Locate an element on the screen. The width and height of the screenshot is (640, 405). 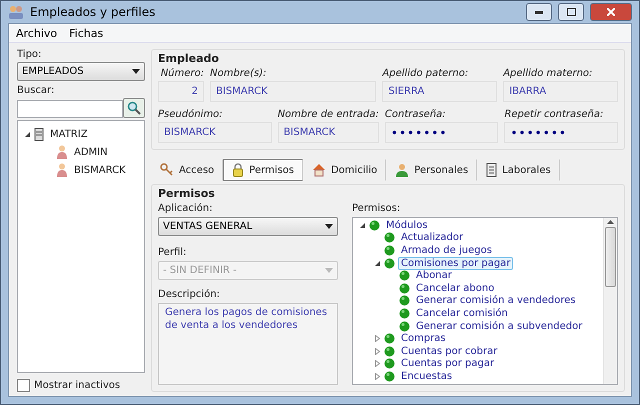
text-field: IBARRA is located at coordinates (560, 91).